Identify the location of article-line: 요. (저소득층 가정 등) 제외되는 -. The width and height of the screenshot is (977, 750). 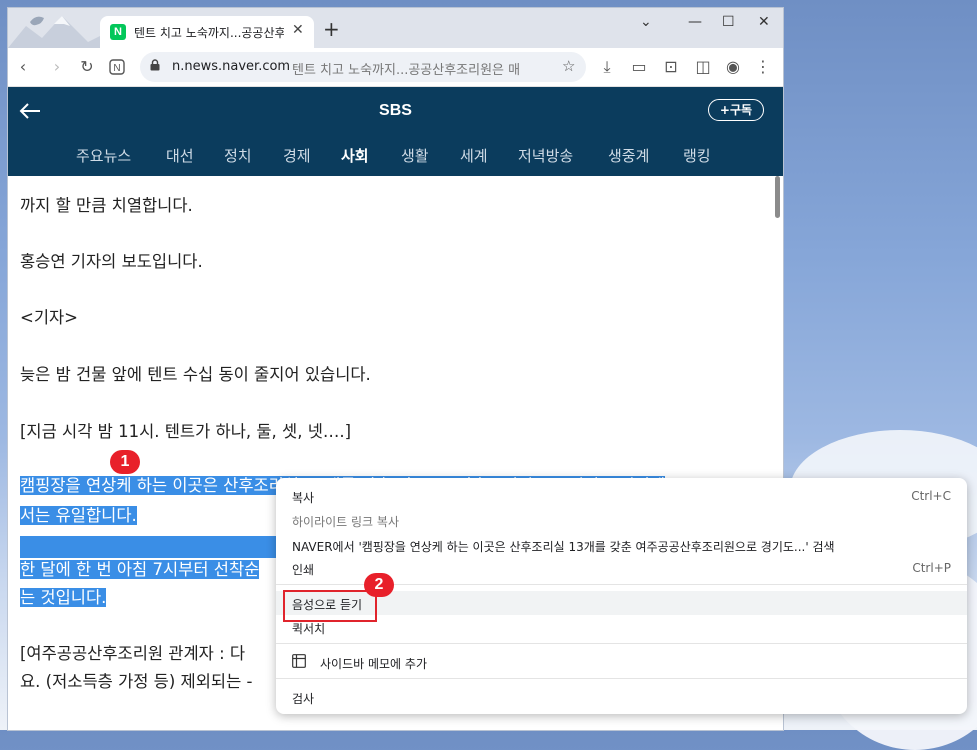
(136, 681).